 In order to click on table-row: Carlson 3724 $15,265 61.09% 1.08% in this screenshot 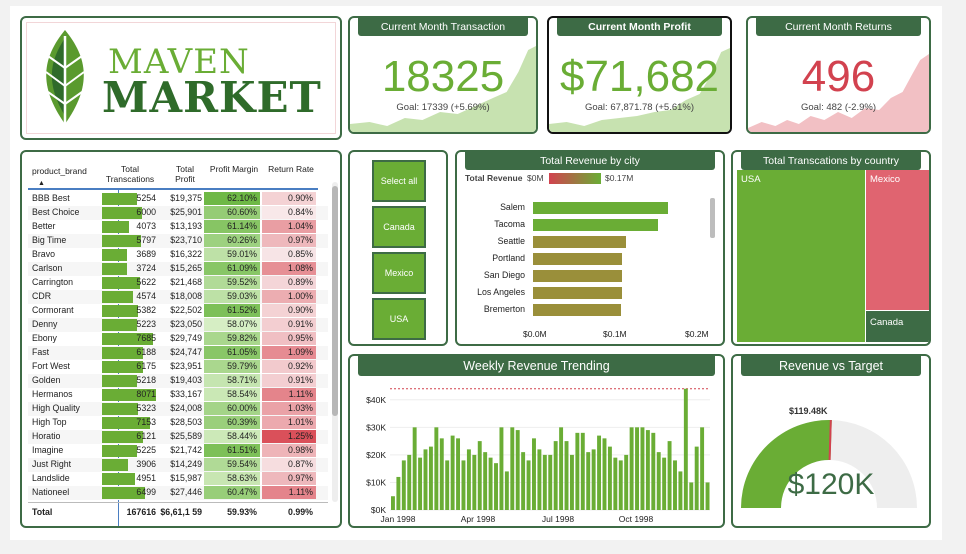, I will do `click(178, 269)`.